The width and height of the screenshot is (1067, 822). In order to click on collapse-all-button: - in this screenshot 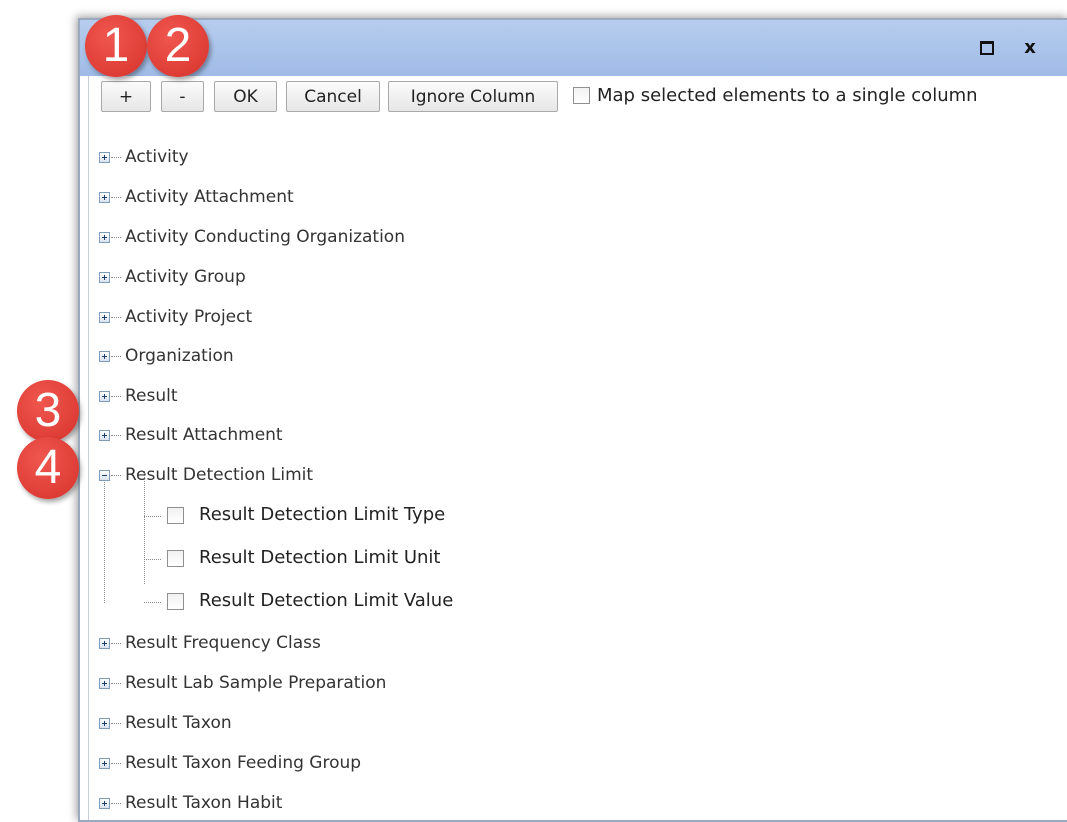, I will do `click(182, 96)`.